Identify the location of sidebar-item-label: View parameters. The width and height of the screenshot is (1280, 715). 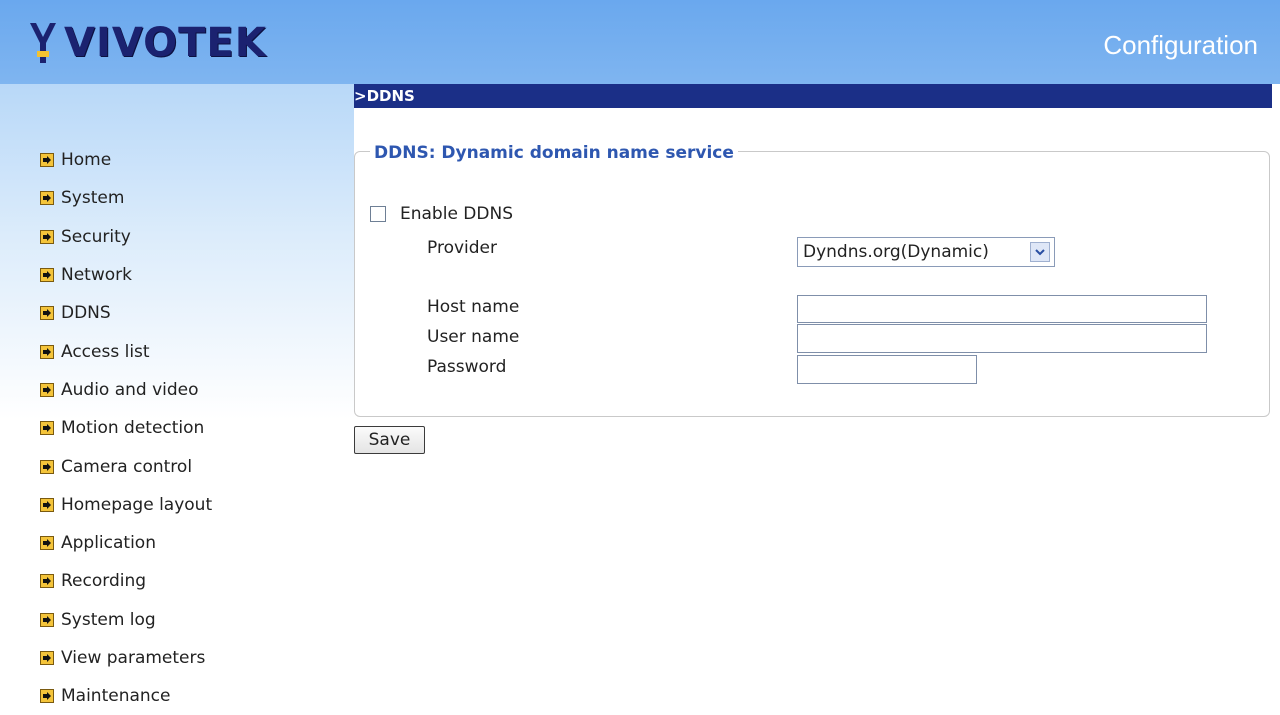
(133, 658).